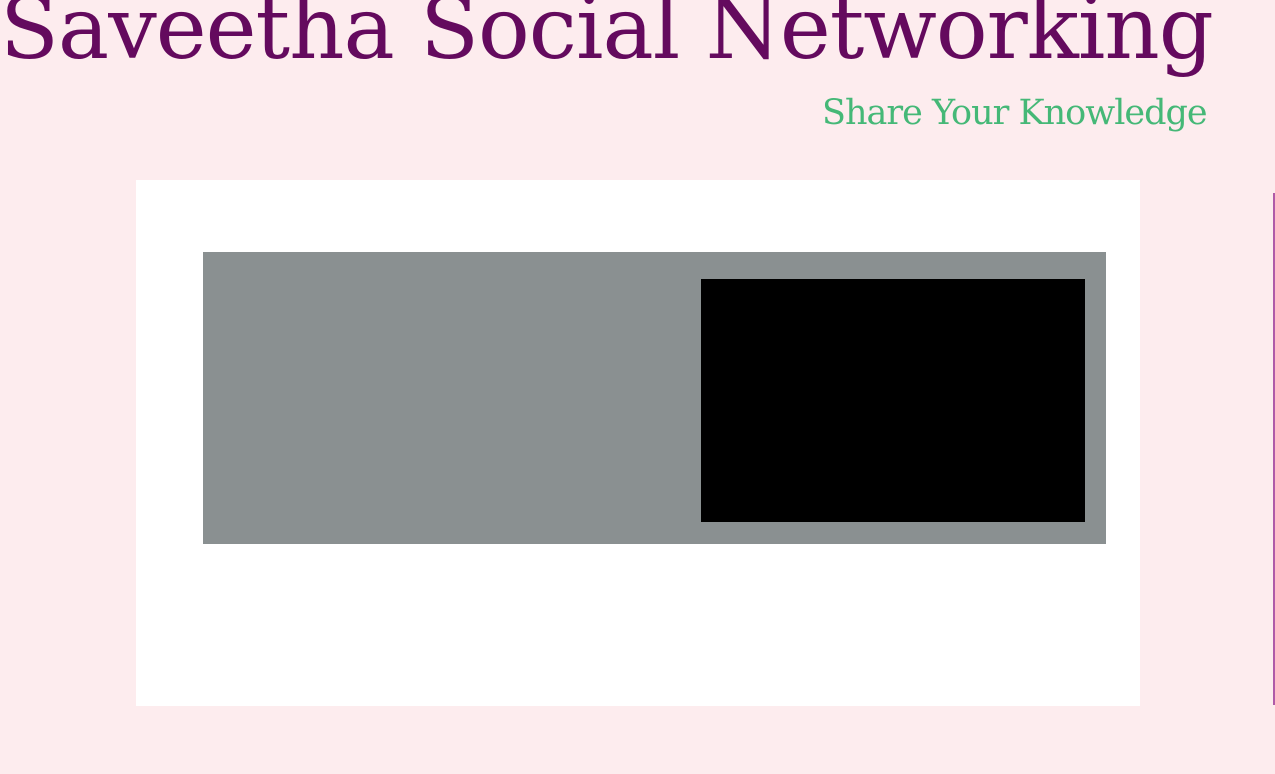  Describe the element at coordinates (607, 39) in the screenshot. I see `site-title: Saveetha Social Networking` at that location.